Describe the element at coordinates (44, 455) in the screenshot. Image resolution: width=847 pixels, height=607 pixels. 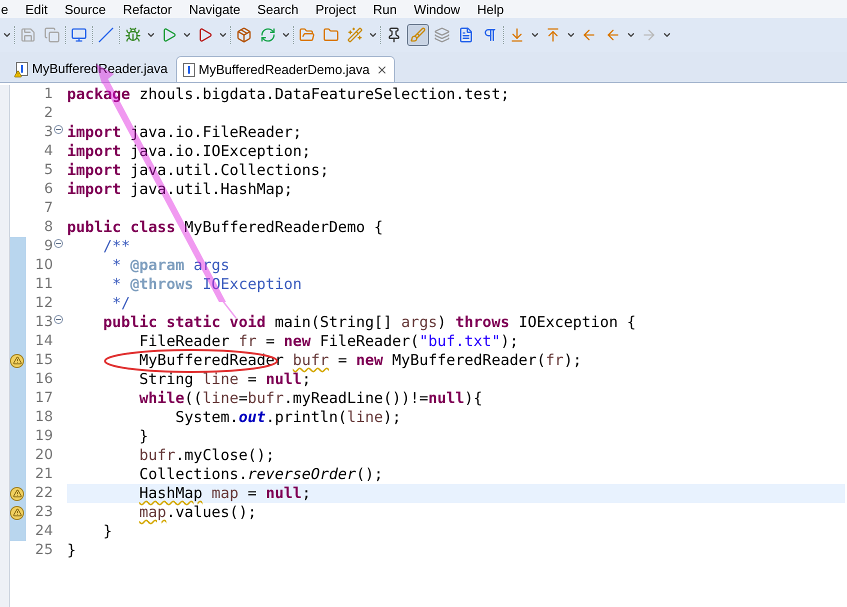
I see `line-number: 20` at that location.